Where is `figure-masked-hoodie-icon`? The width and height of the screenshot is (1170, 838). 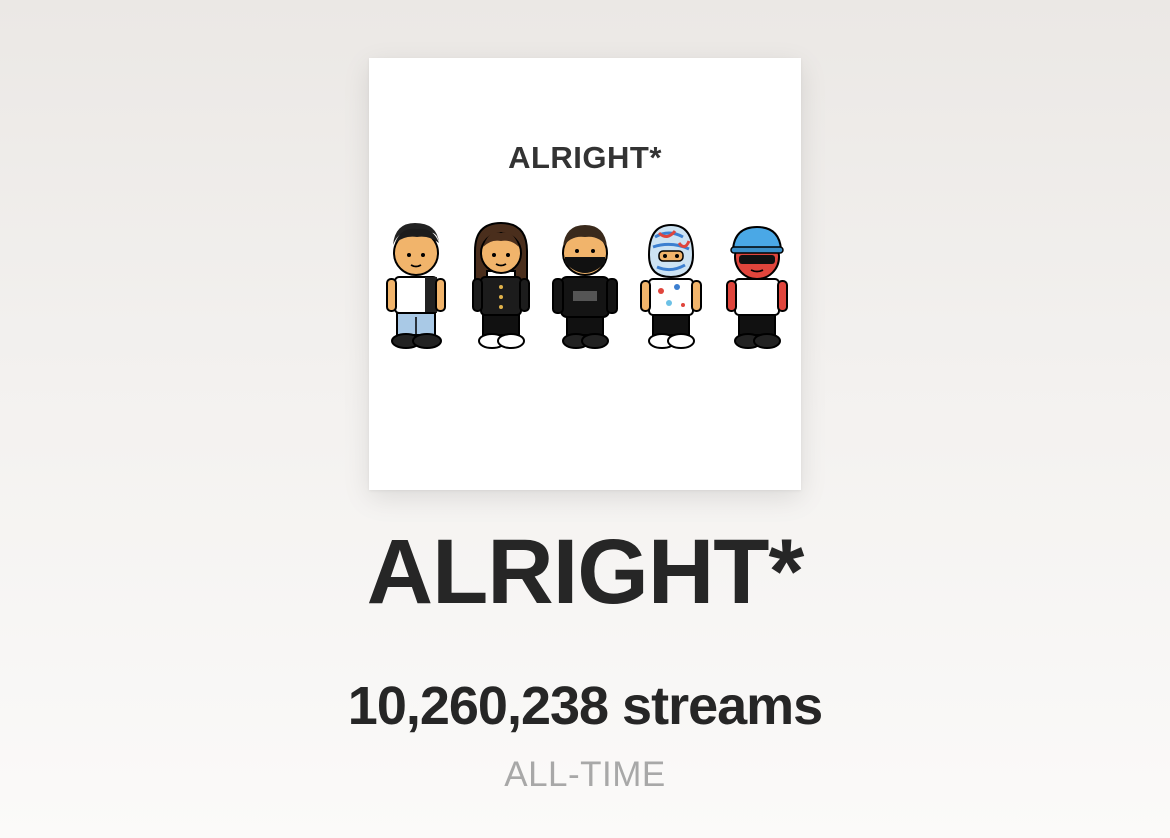 figure-masked-hoodie-icon is located at coordinates (585, 287).